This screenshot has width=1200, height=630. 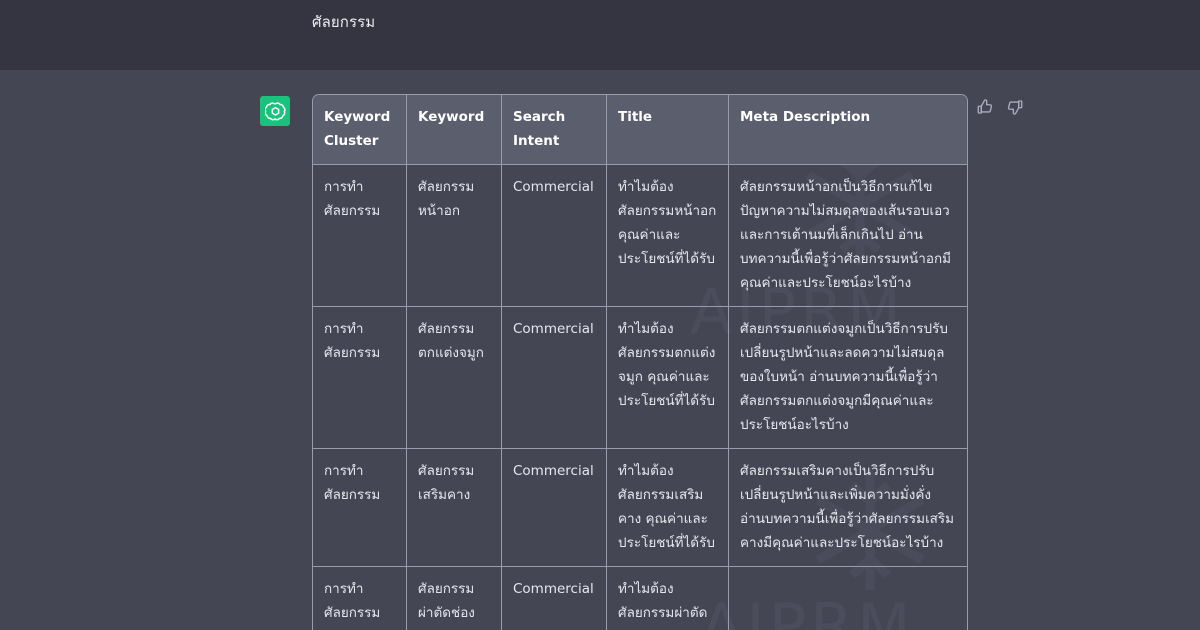 What do you see at coordinates (600, 35) in the screenshot?
I see `top-bar: ศัลยกรรม` at bounding box center [600, 35].